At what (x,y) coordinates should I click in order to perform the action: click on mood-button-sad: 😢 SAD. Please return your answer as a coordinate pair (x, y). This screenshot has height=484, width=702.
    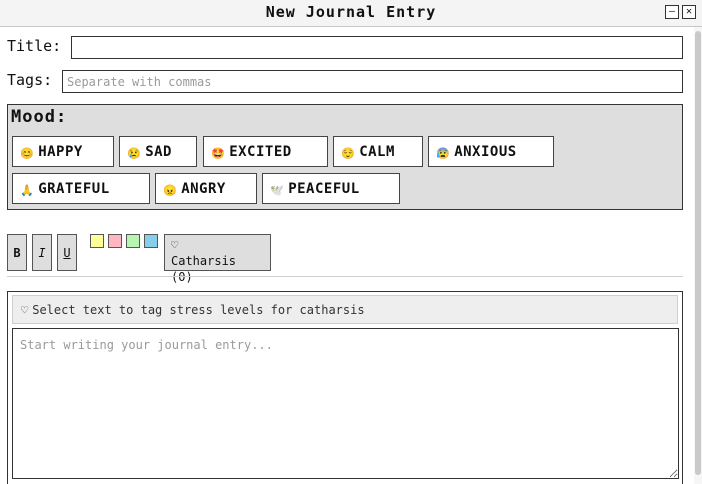
    Looking at the image, I should click on (158, 151).